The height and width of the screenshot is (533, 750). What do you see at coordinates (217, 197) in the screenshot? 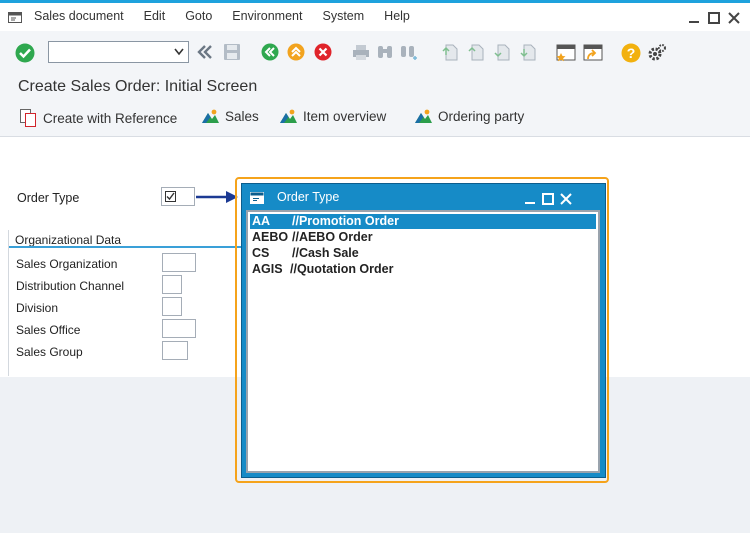
I see `pointer-arrow-icon` at bounding box center [217, 197].